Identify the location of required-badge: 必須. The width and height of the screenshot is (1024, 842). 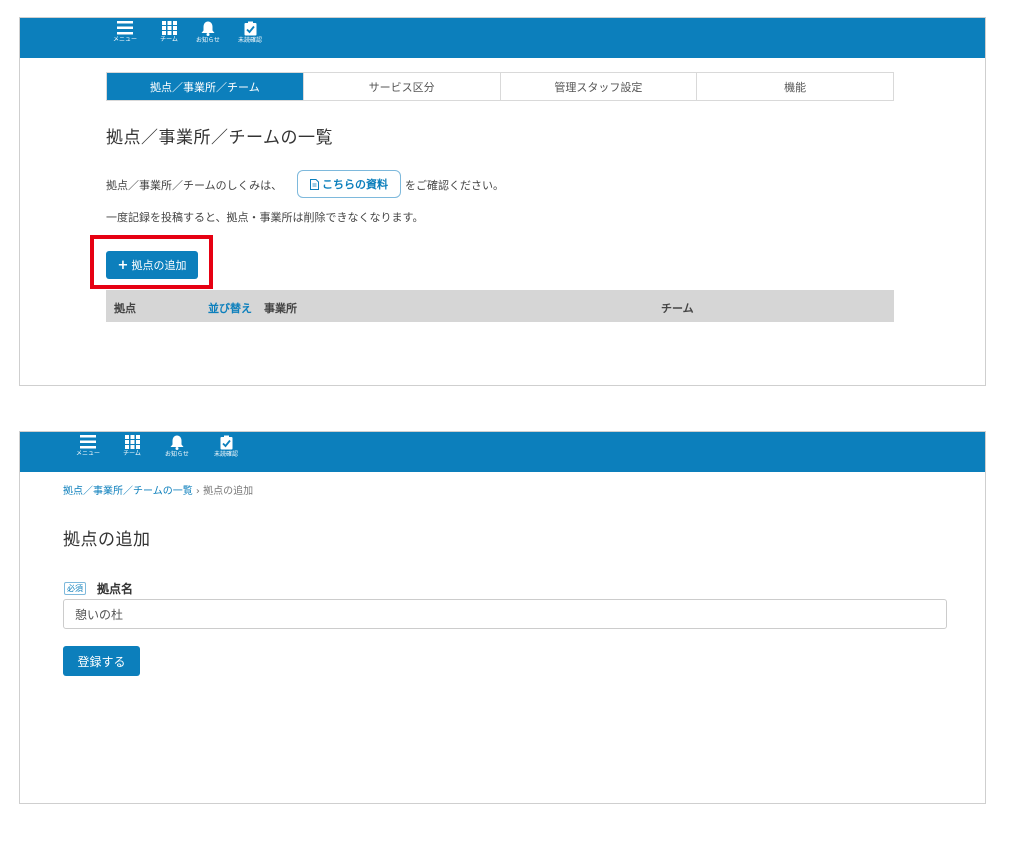
(75, 588).